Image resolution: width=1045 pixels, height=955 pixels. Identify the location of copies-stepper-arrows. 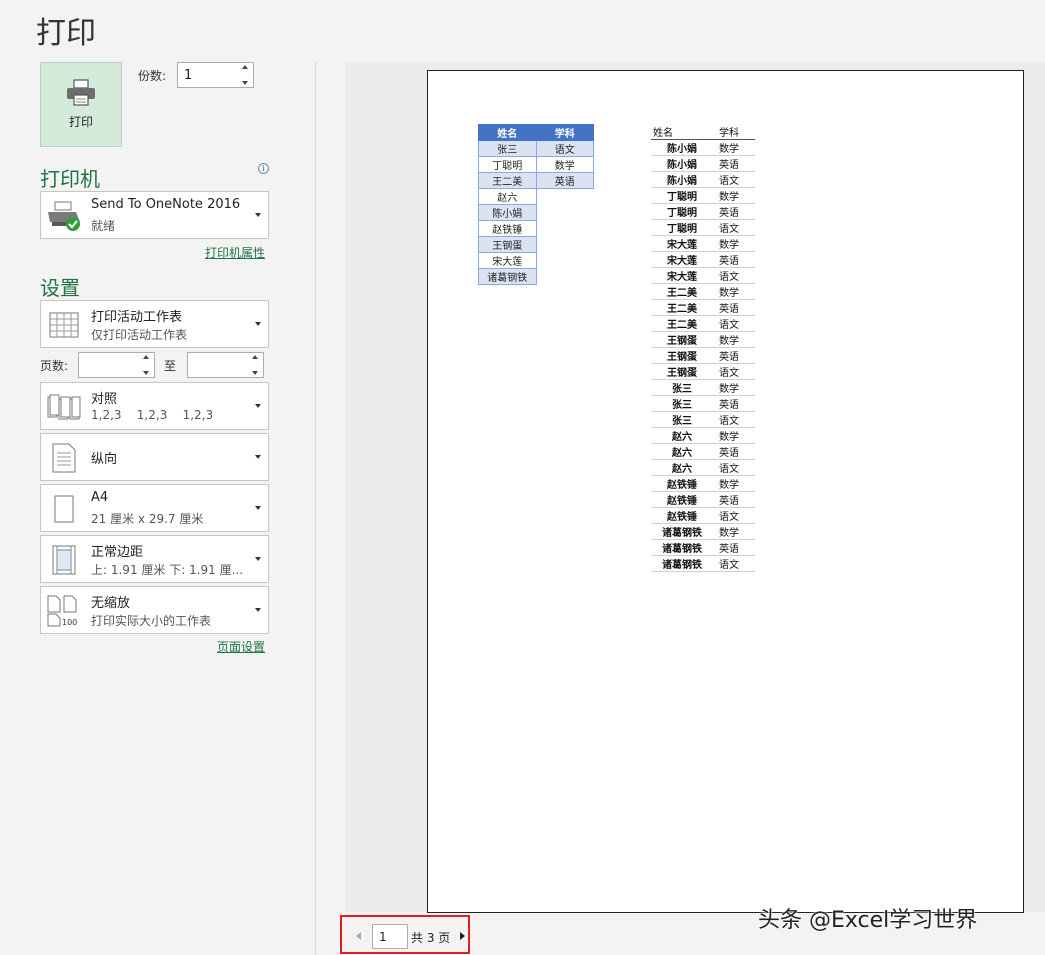
(245, 75).